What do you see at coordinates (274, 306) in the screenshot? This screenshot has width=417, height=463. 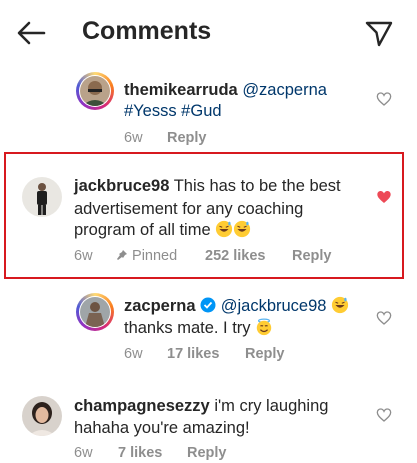 I see `comment-mention: @jackbruce98` at bounding box center [274, 306].